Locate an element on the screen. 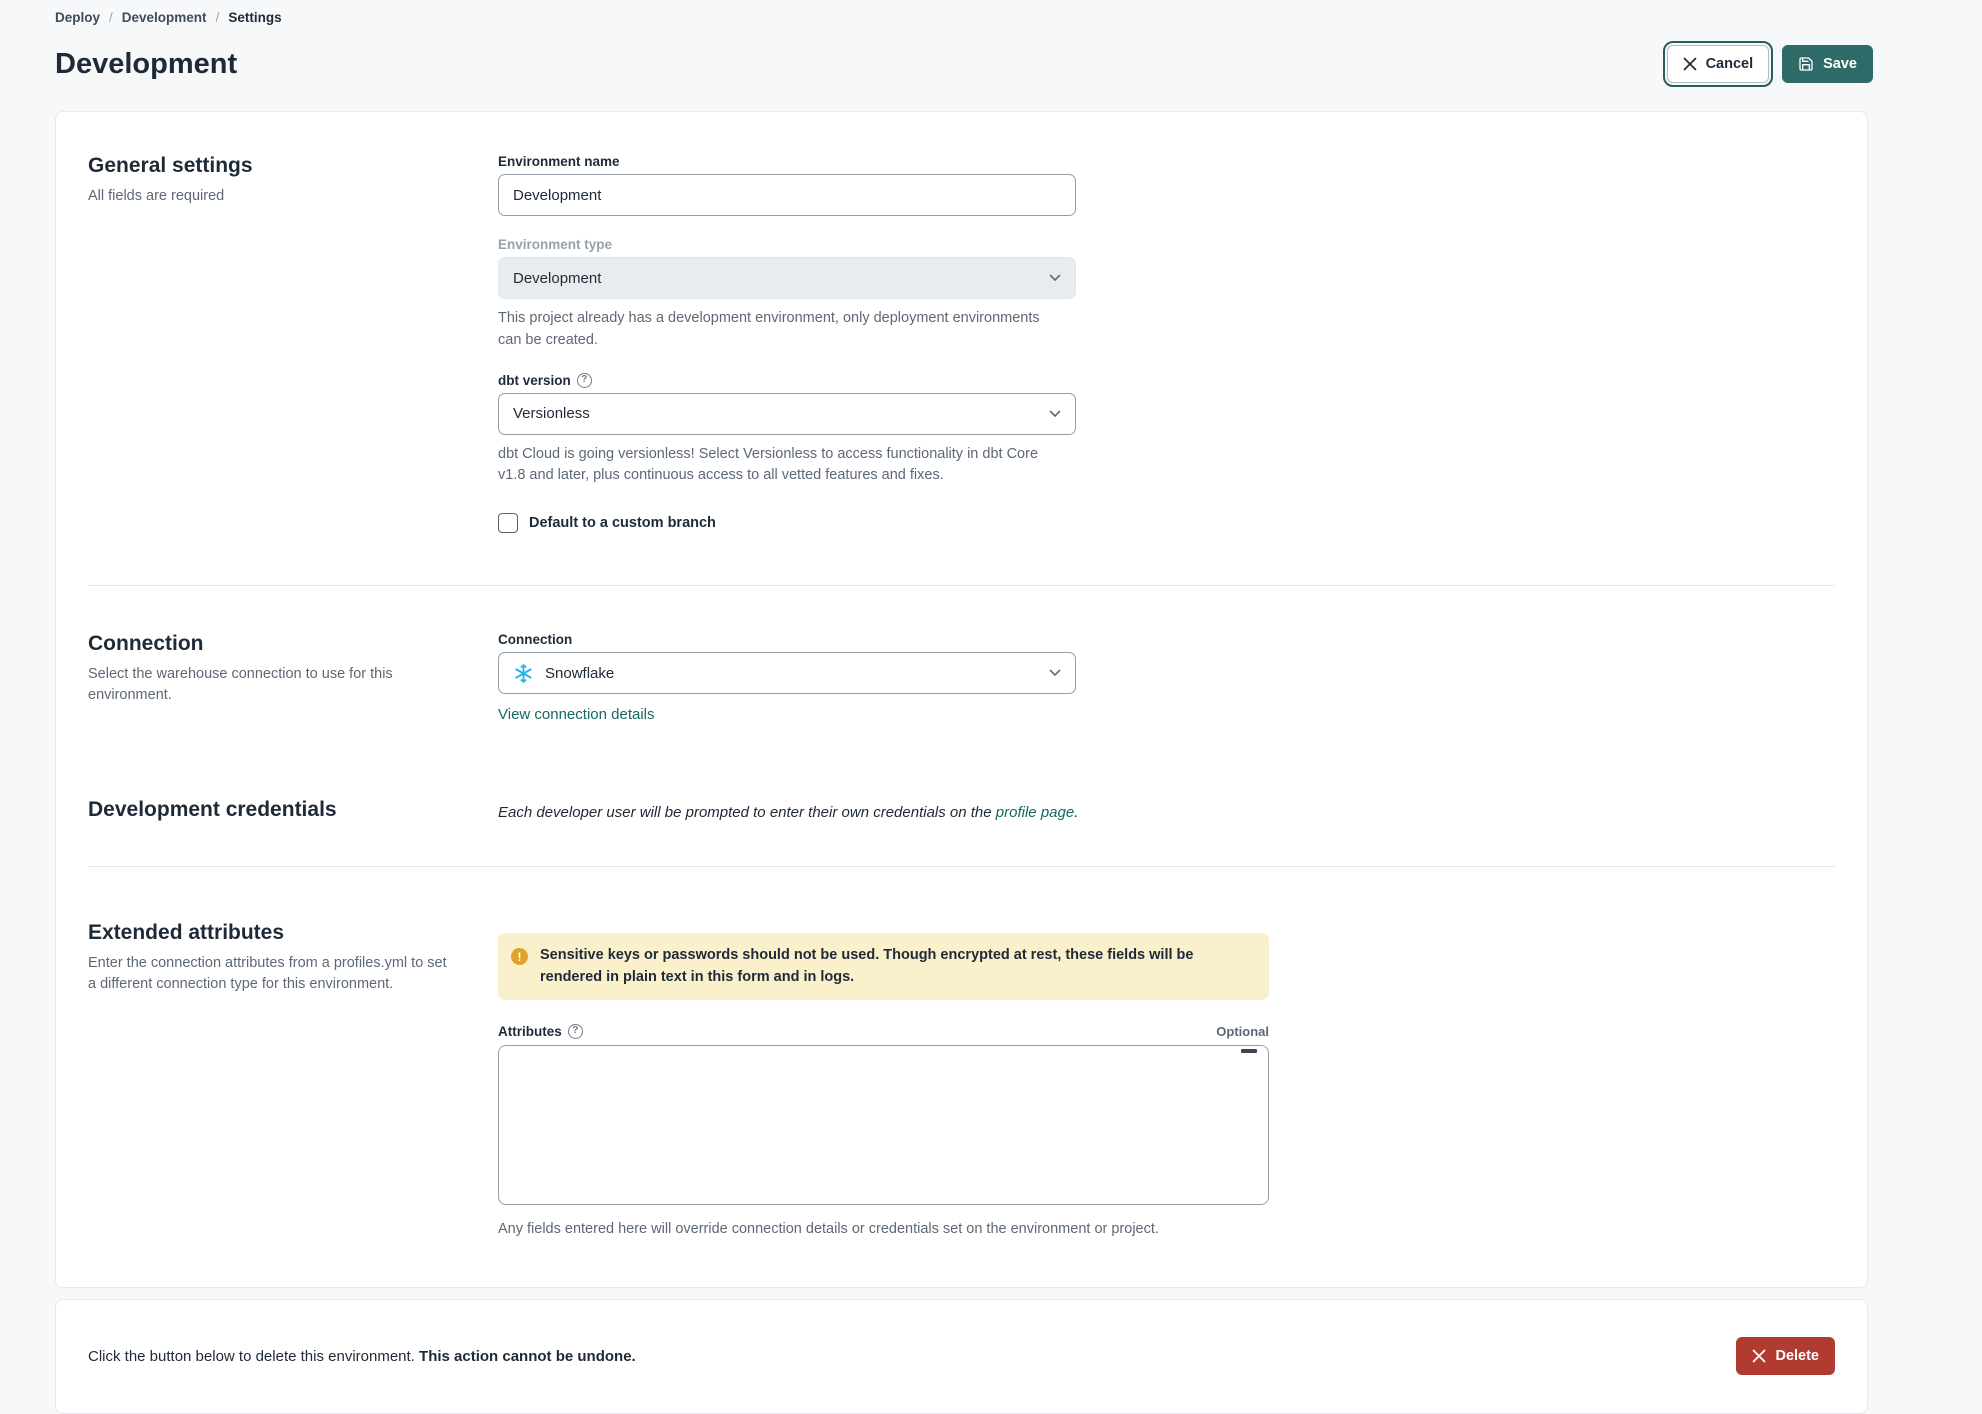 The height and width of the screenshot is (1414, 1982). breadcrumb-development: Development is located at coordinates (164, 17).